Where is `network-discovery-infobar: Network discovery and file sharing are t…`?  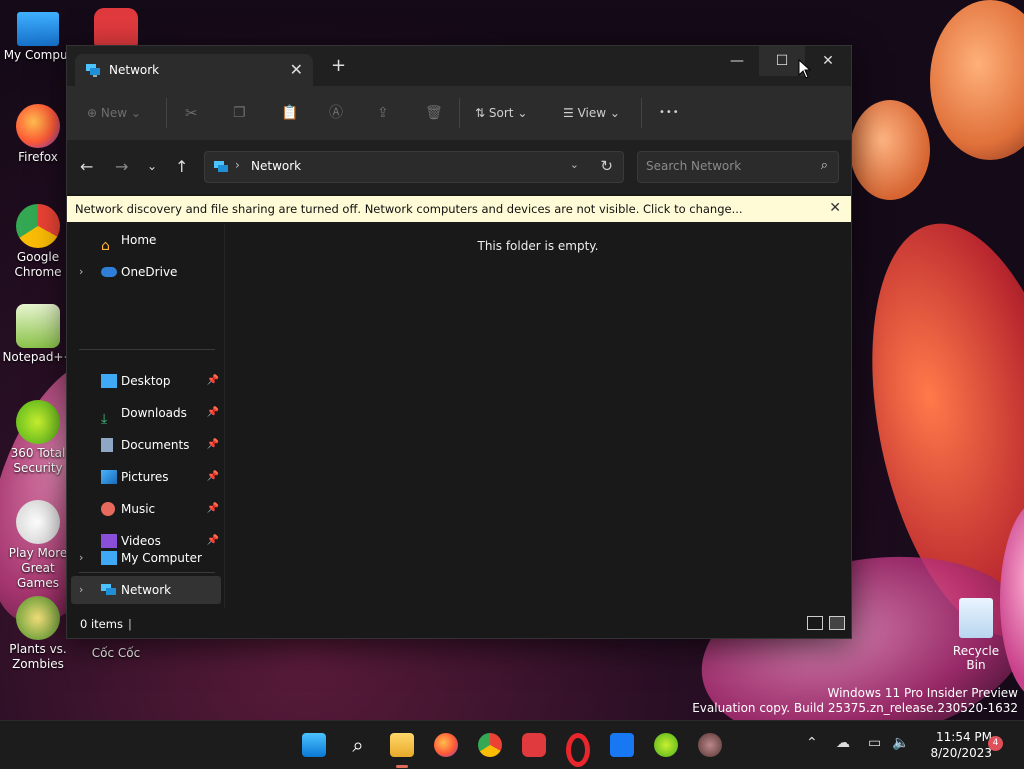 network-discovery-infobar: Network discovery and file sharing are t… is located at coordinates (459, 209).